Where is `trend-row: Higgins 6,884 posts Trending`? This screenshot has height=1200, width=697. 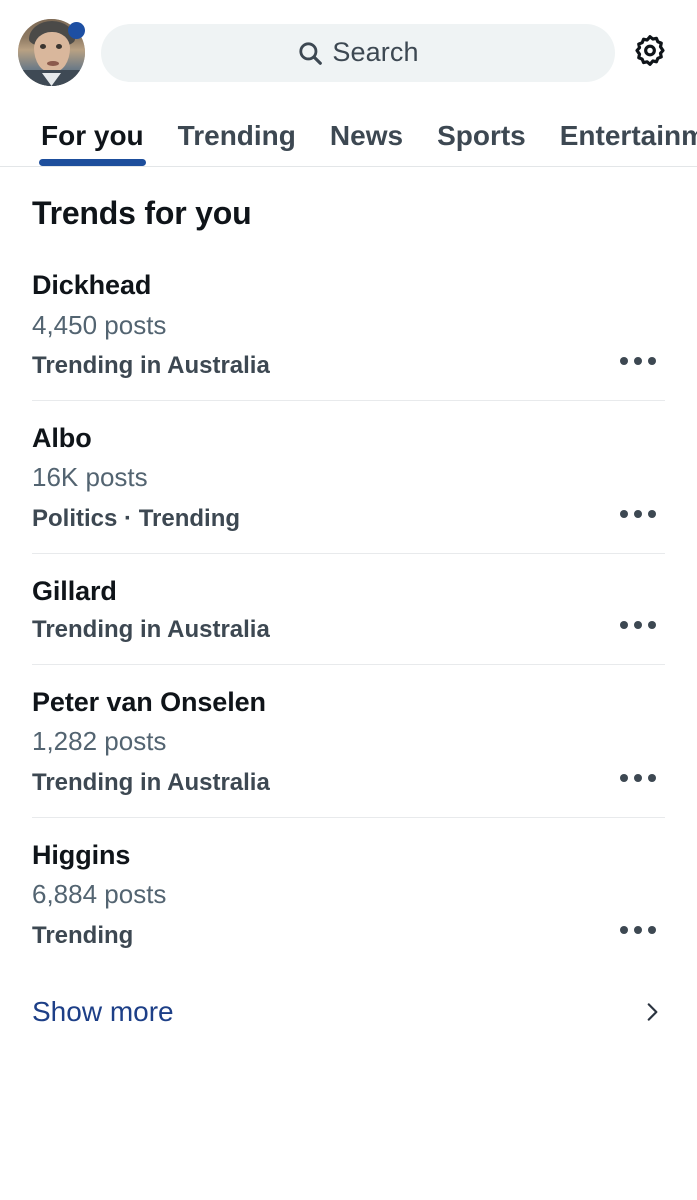
trend-row: Higgins 6,884 posts Trending is located at coordinates (348, 895).